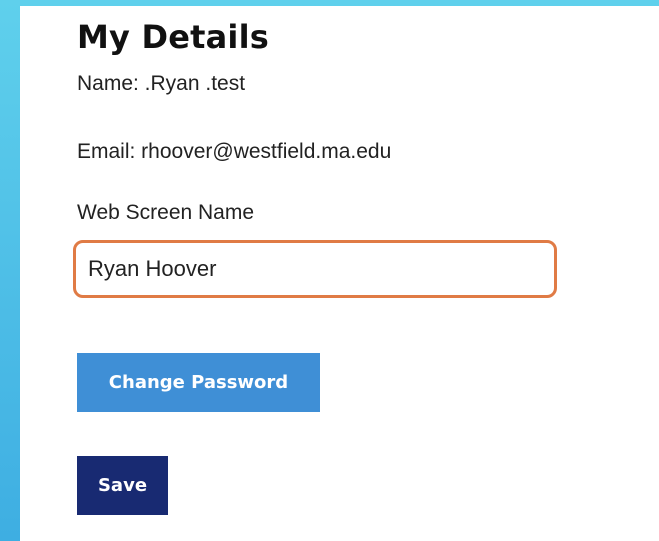  What do you see at coordinates (166, 212) in the screenshot?
I see `web-screen-name-label: Web Screen Name` at bounding box center [166, 212].